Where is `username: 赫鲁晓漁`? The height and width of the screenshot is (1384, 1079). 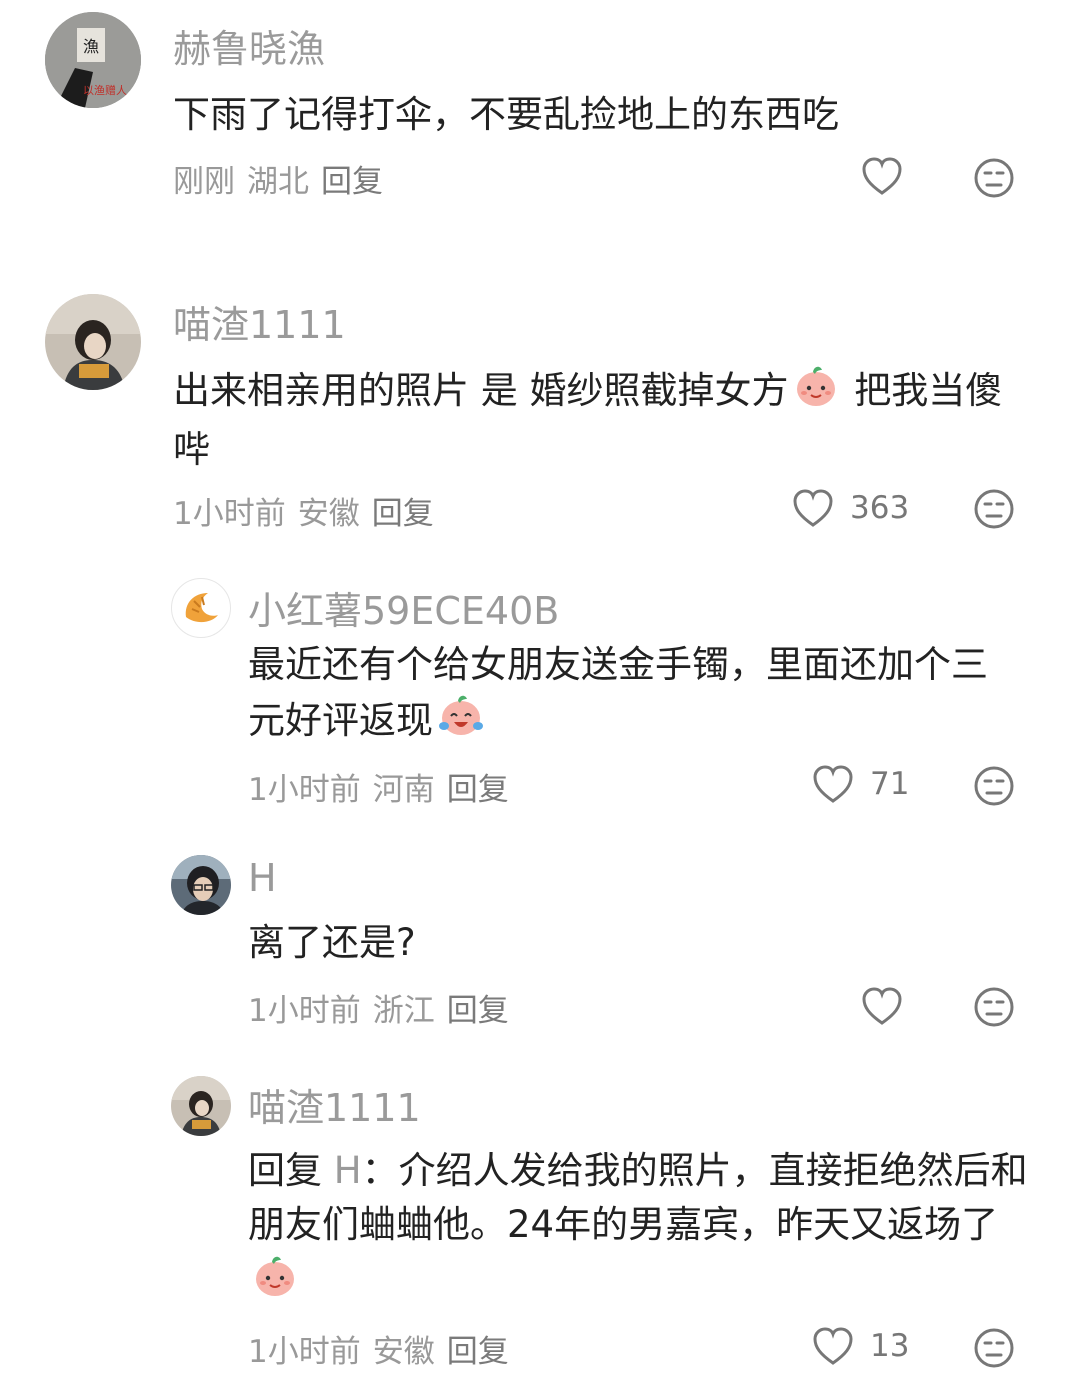 username: 赫鲁晓漁 is located at coordinates (249, 45).